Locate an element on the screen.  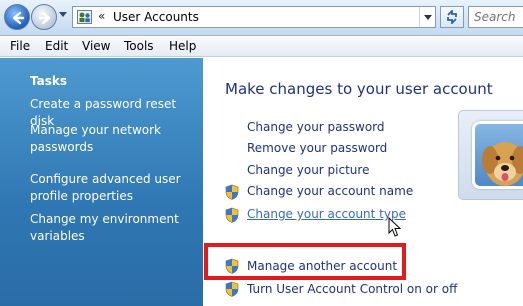
change-password-link: Change your password is located at coordinates (316, 127).